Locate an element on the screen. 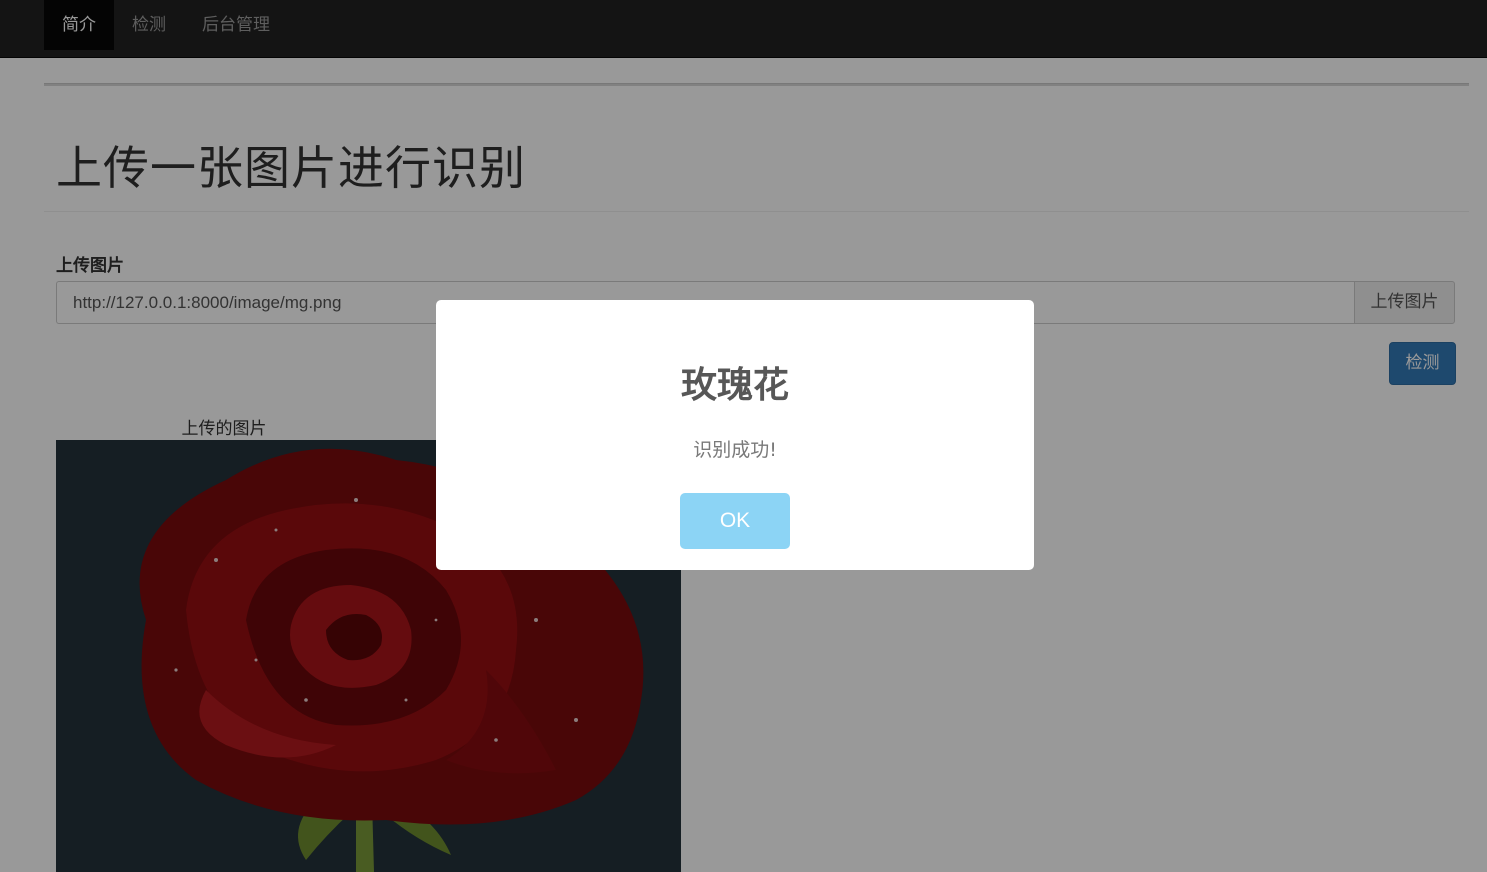 This screenshot has width=1487, height=872. dialog-title: 玫瑰花 is located at coordinates (734, 385).